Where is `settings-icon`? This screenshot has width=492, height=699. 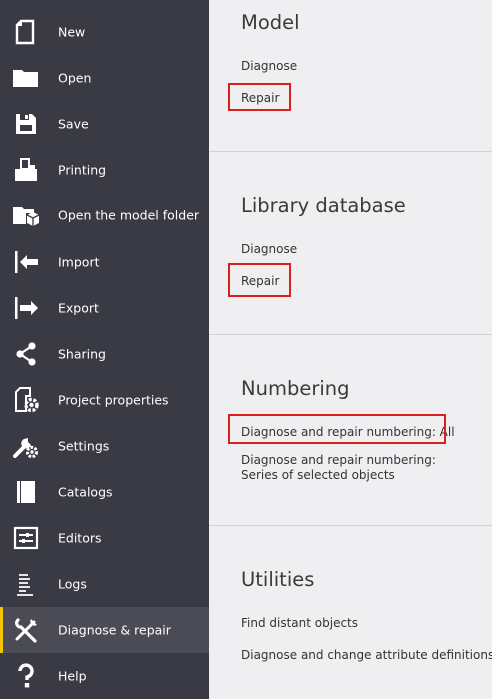
settings-icon is located at coordinates (26, 446).